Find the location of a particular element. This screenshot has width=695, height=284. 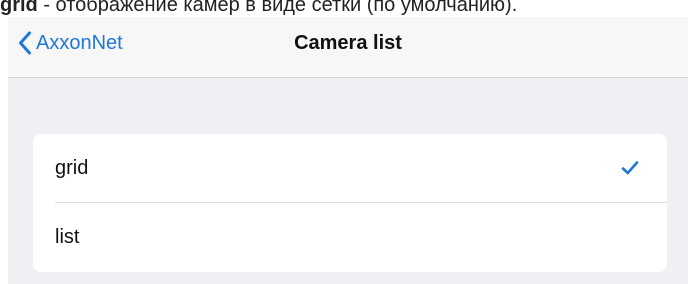

page-title: Camera list is located at coordinates (348, 43).